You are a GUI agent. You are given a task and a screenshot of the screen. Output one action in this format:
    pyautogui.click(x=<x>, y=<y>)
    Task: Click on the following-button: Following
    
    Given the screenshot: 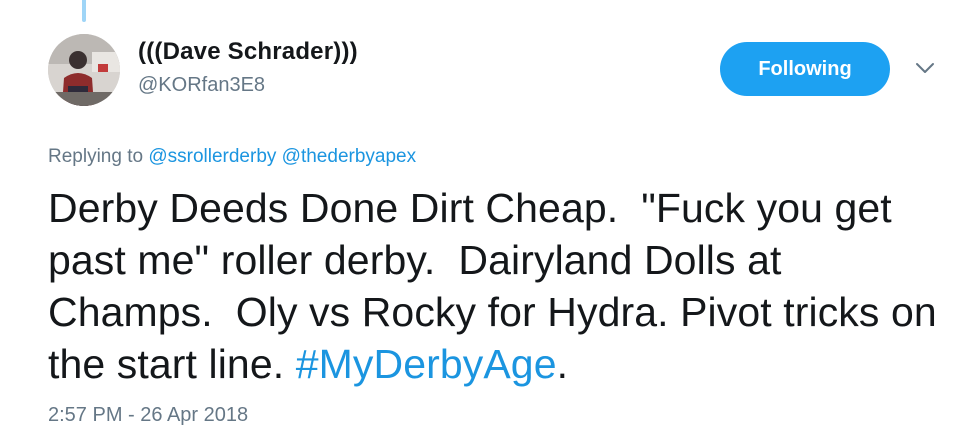 What is the action you would take?
    pyautogui.click(x=805, y=69)
    